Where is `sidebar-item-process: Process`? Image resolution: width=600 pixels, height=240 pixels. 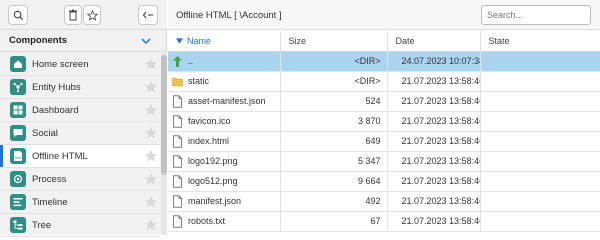
sidebar-item-process: Process is located at coordinates (80, 179).